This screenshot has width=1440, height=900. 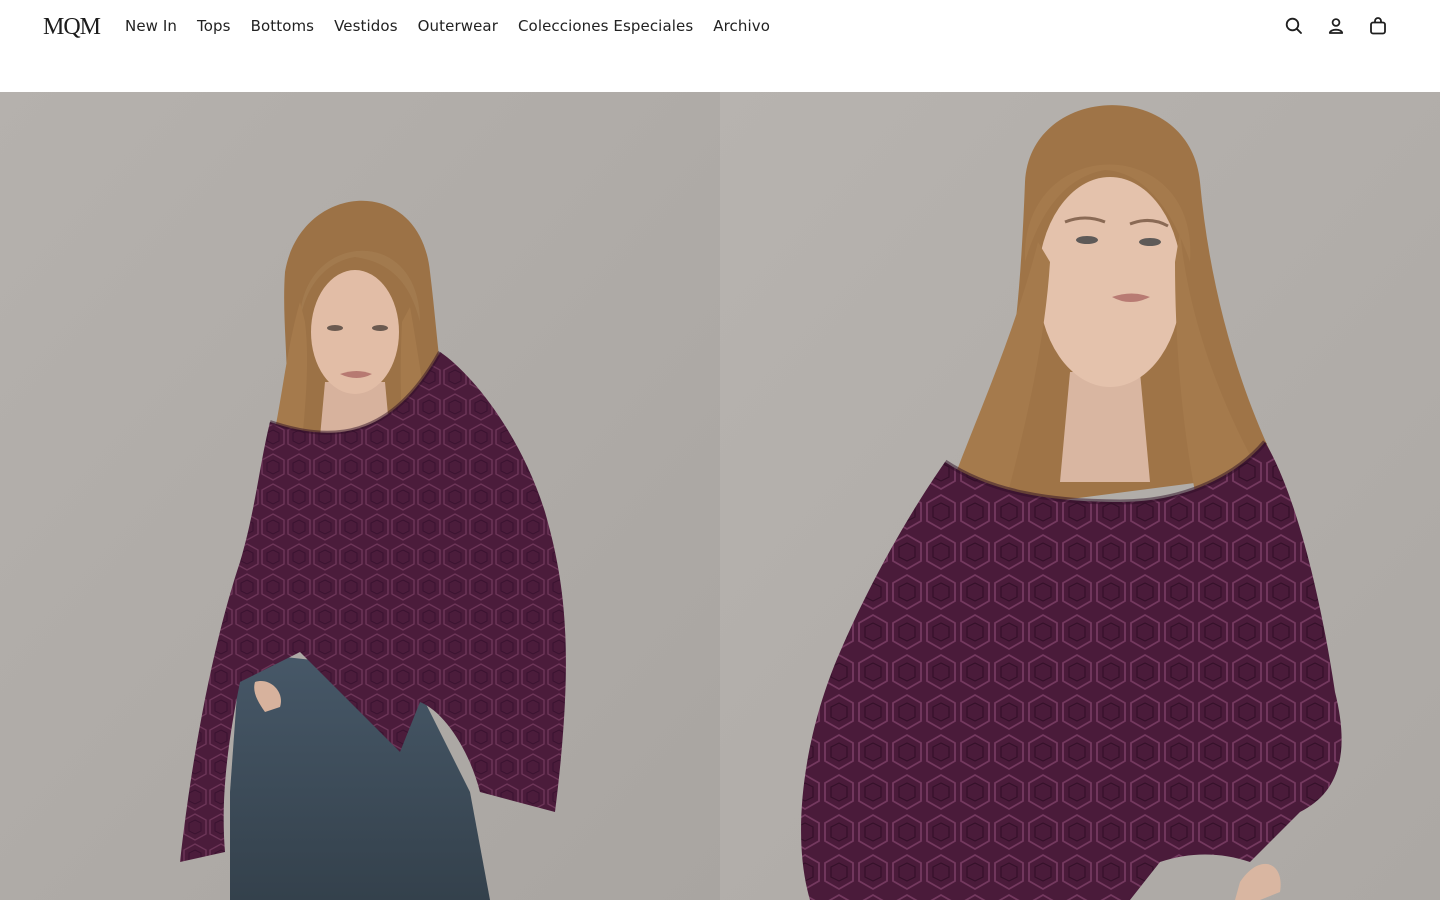 What do you see at coordinates (151, 26) in the screenshot?
I see `nav-item-new-in: New In` at bounding box center [151, 26].